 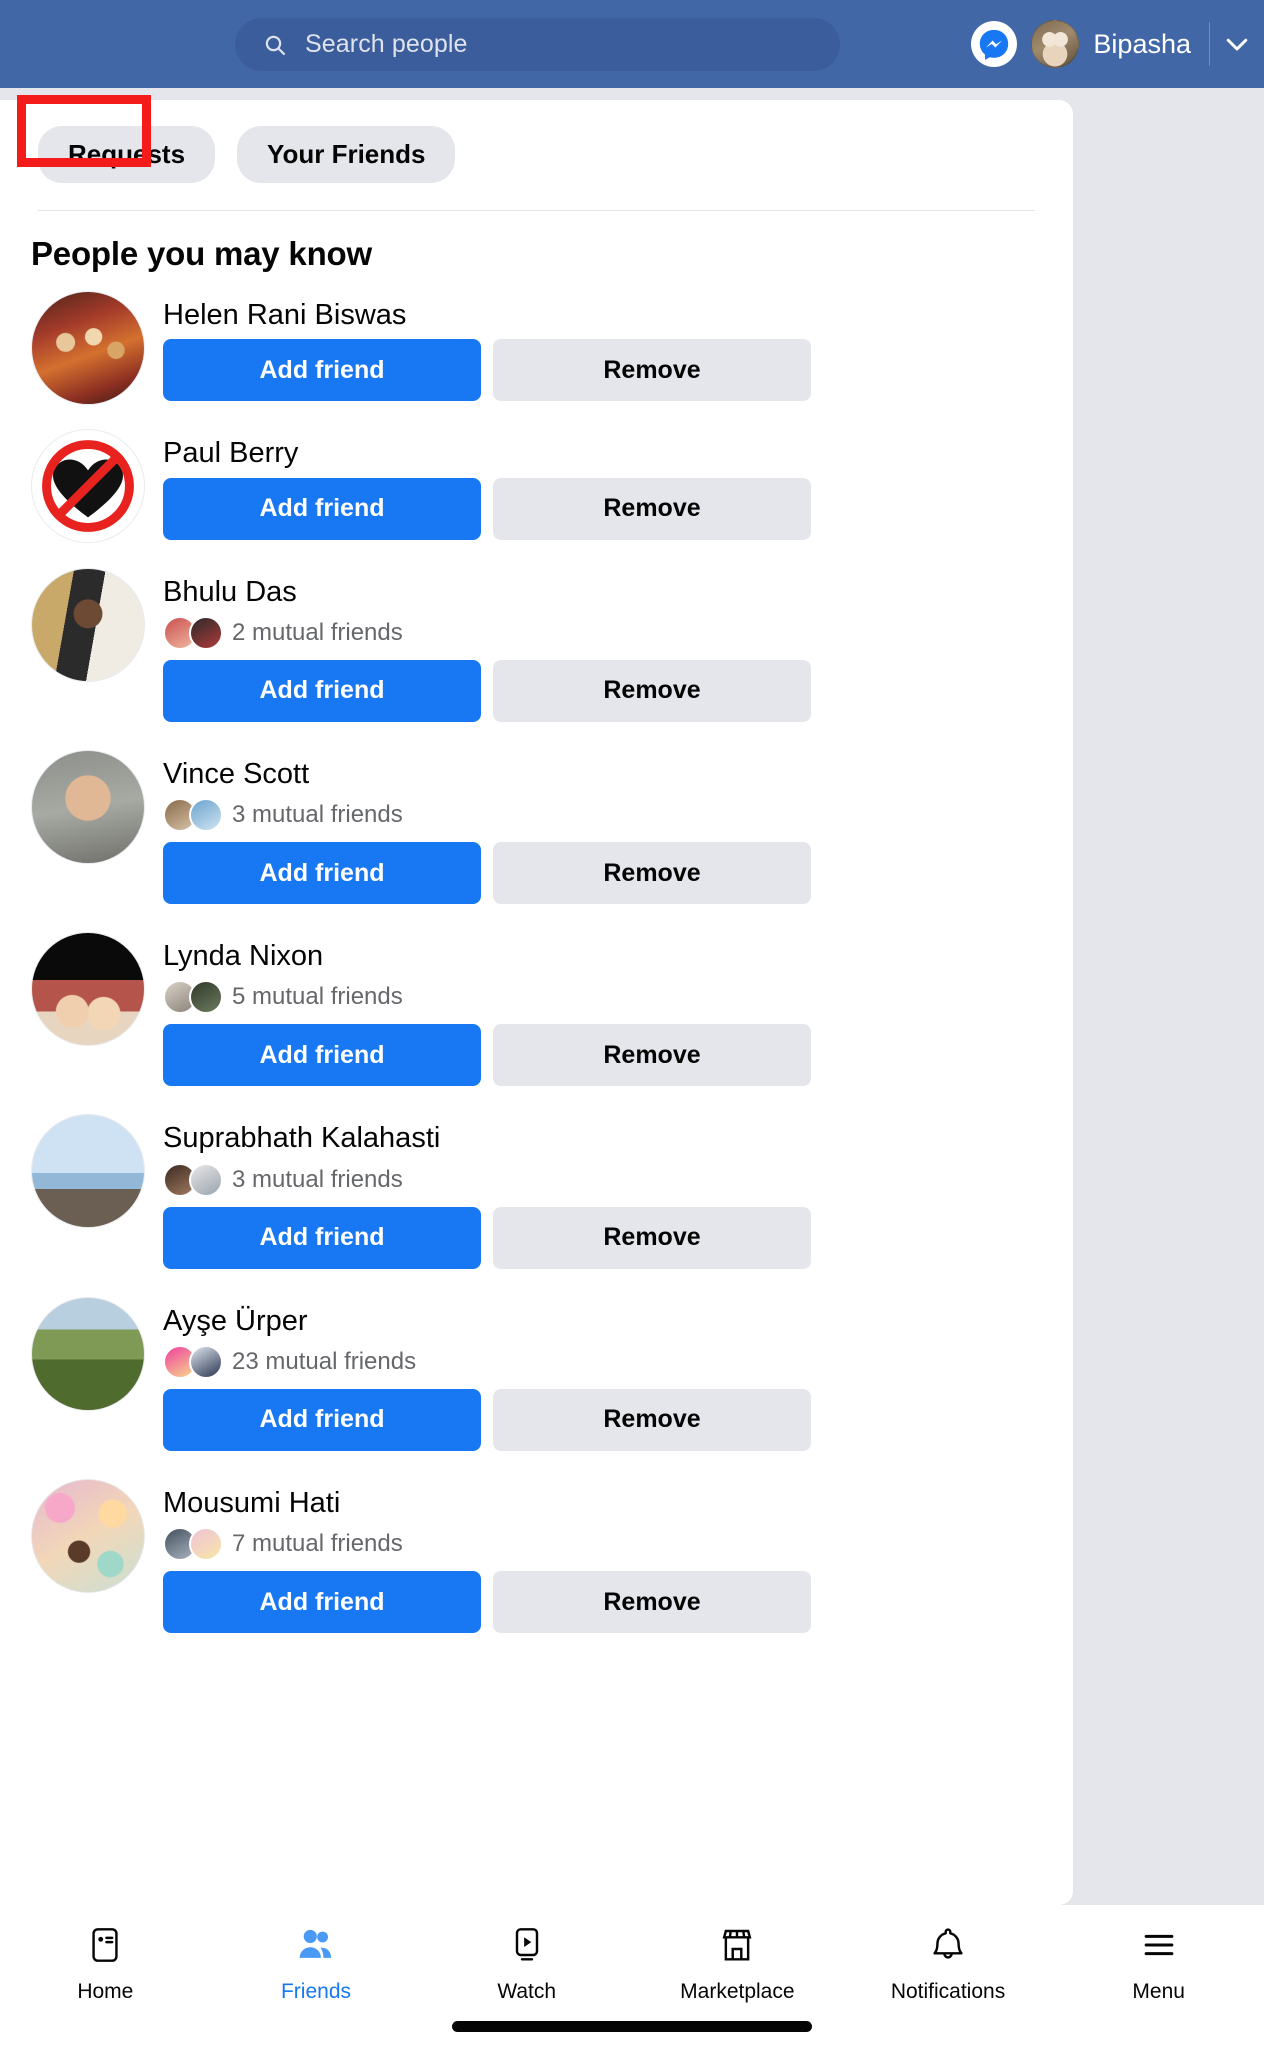 What do you see at coordinates (127, 154) in the screenshot?
I see `tab-requests: Requests` at bounding box center [127, 154].